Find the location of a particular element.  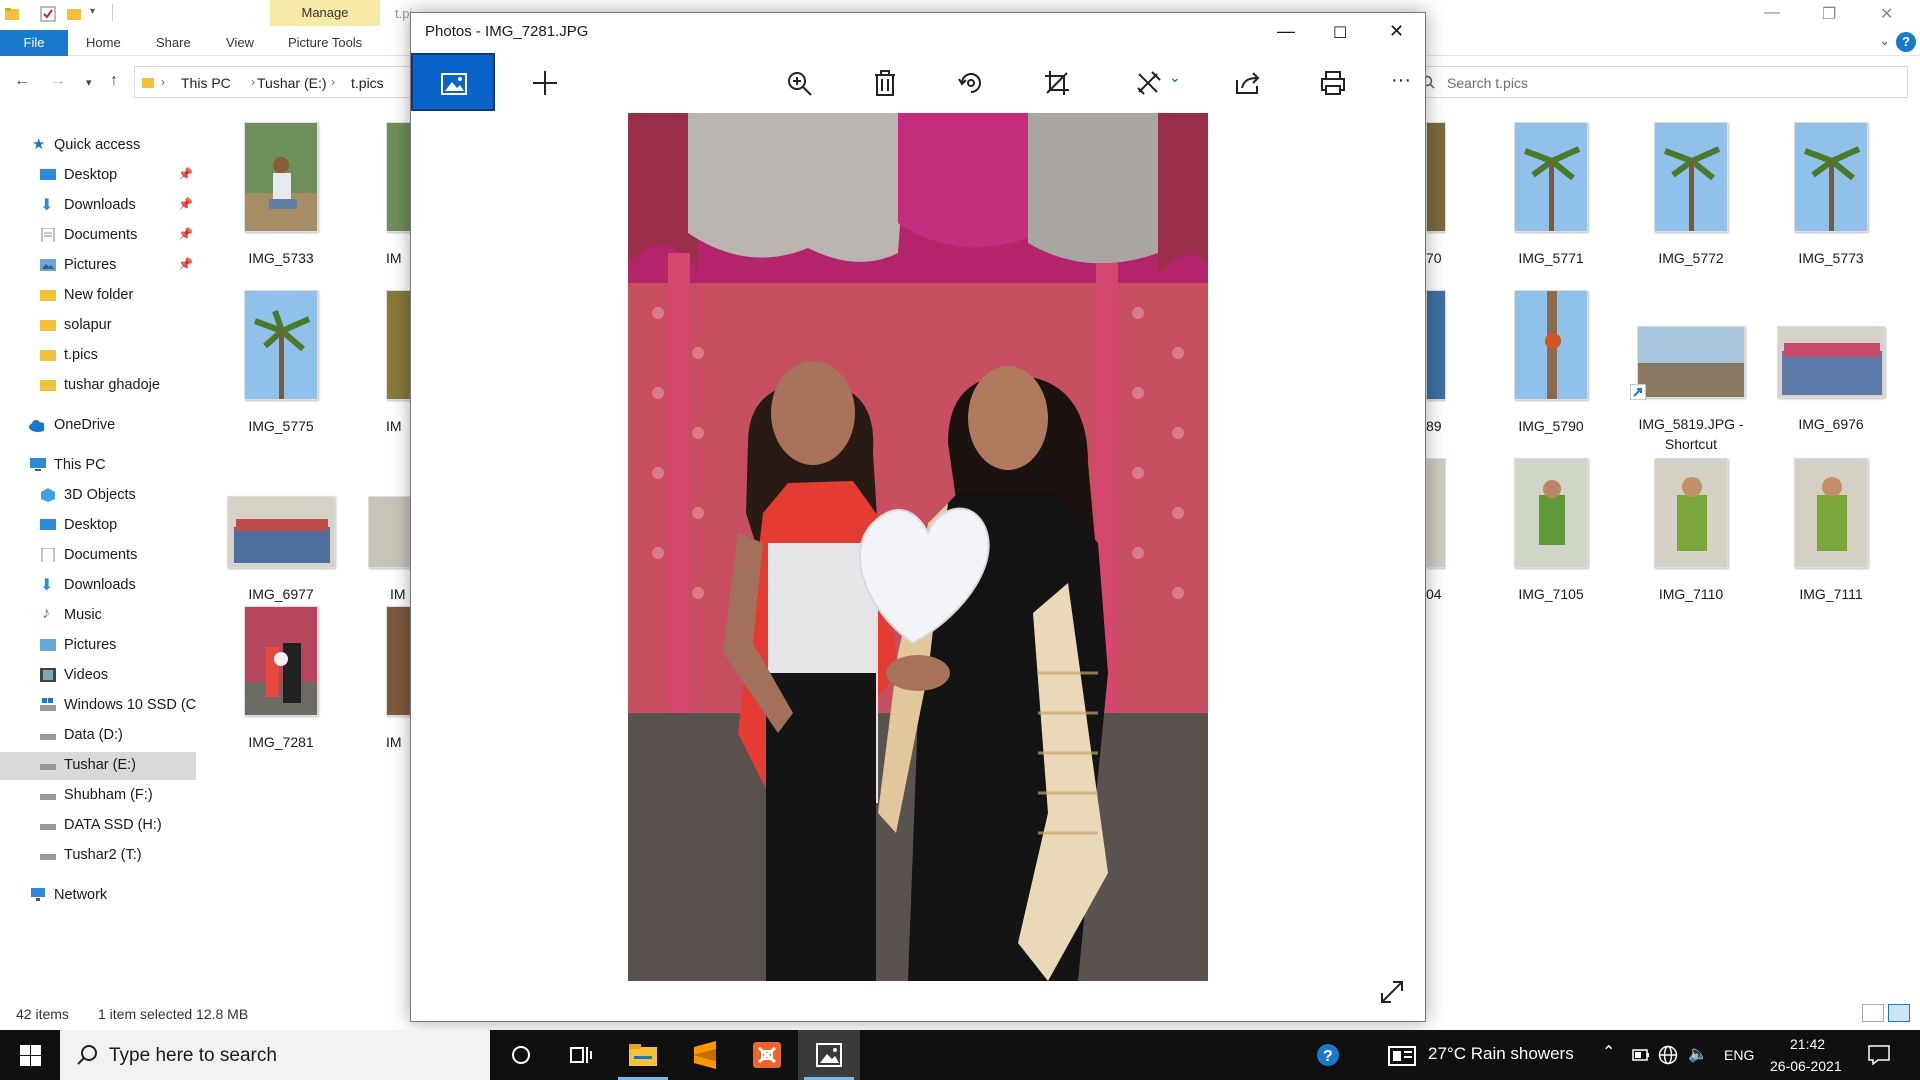

restore-icon: ❐ is located at coordinates (1829, 14).